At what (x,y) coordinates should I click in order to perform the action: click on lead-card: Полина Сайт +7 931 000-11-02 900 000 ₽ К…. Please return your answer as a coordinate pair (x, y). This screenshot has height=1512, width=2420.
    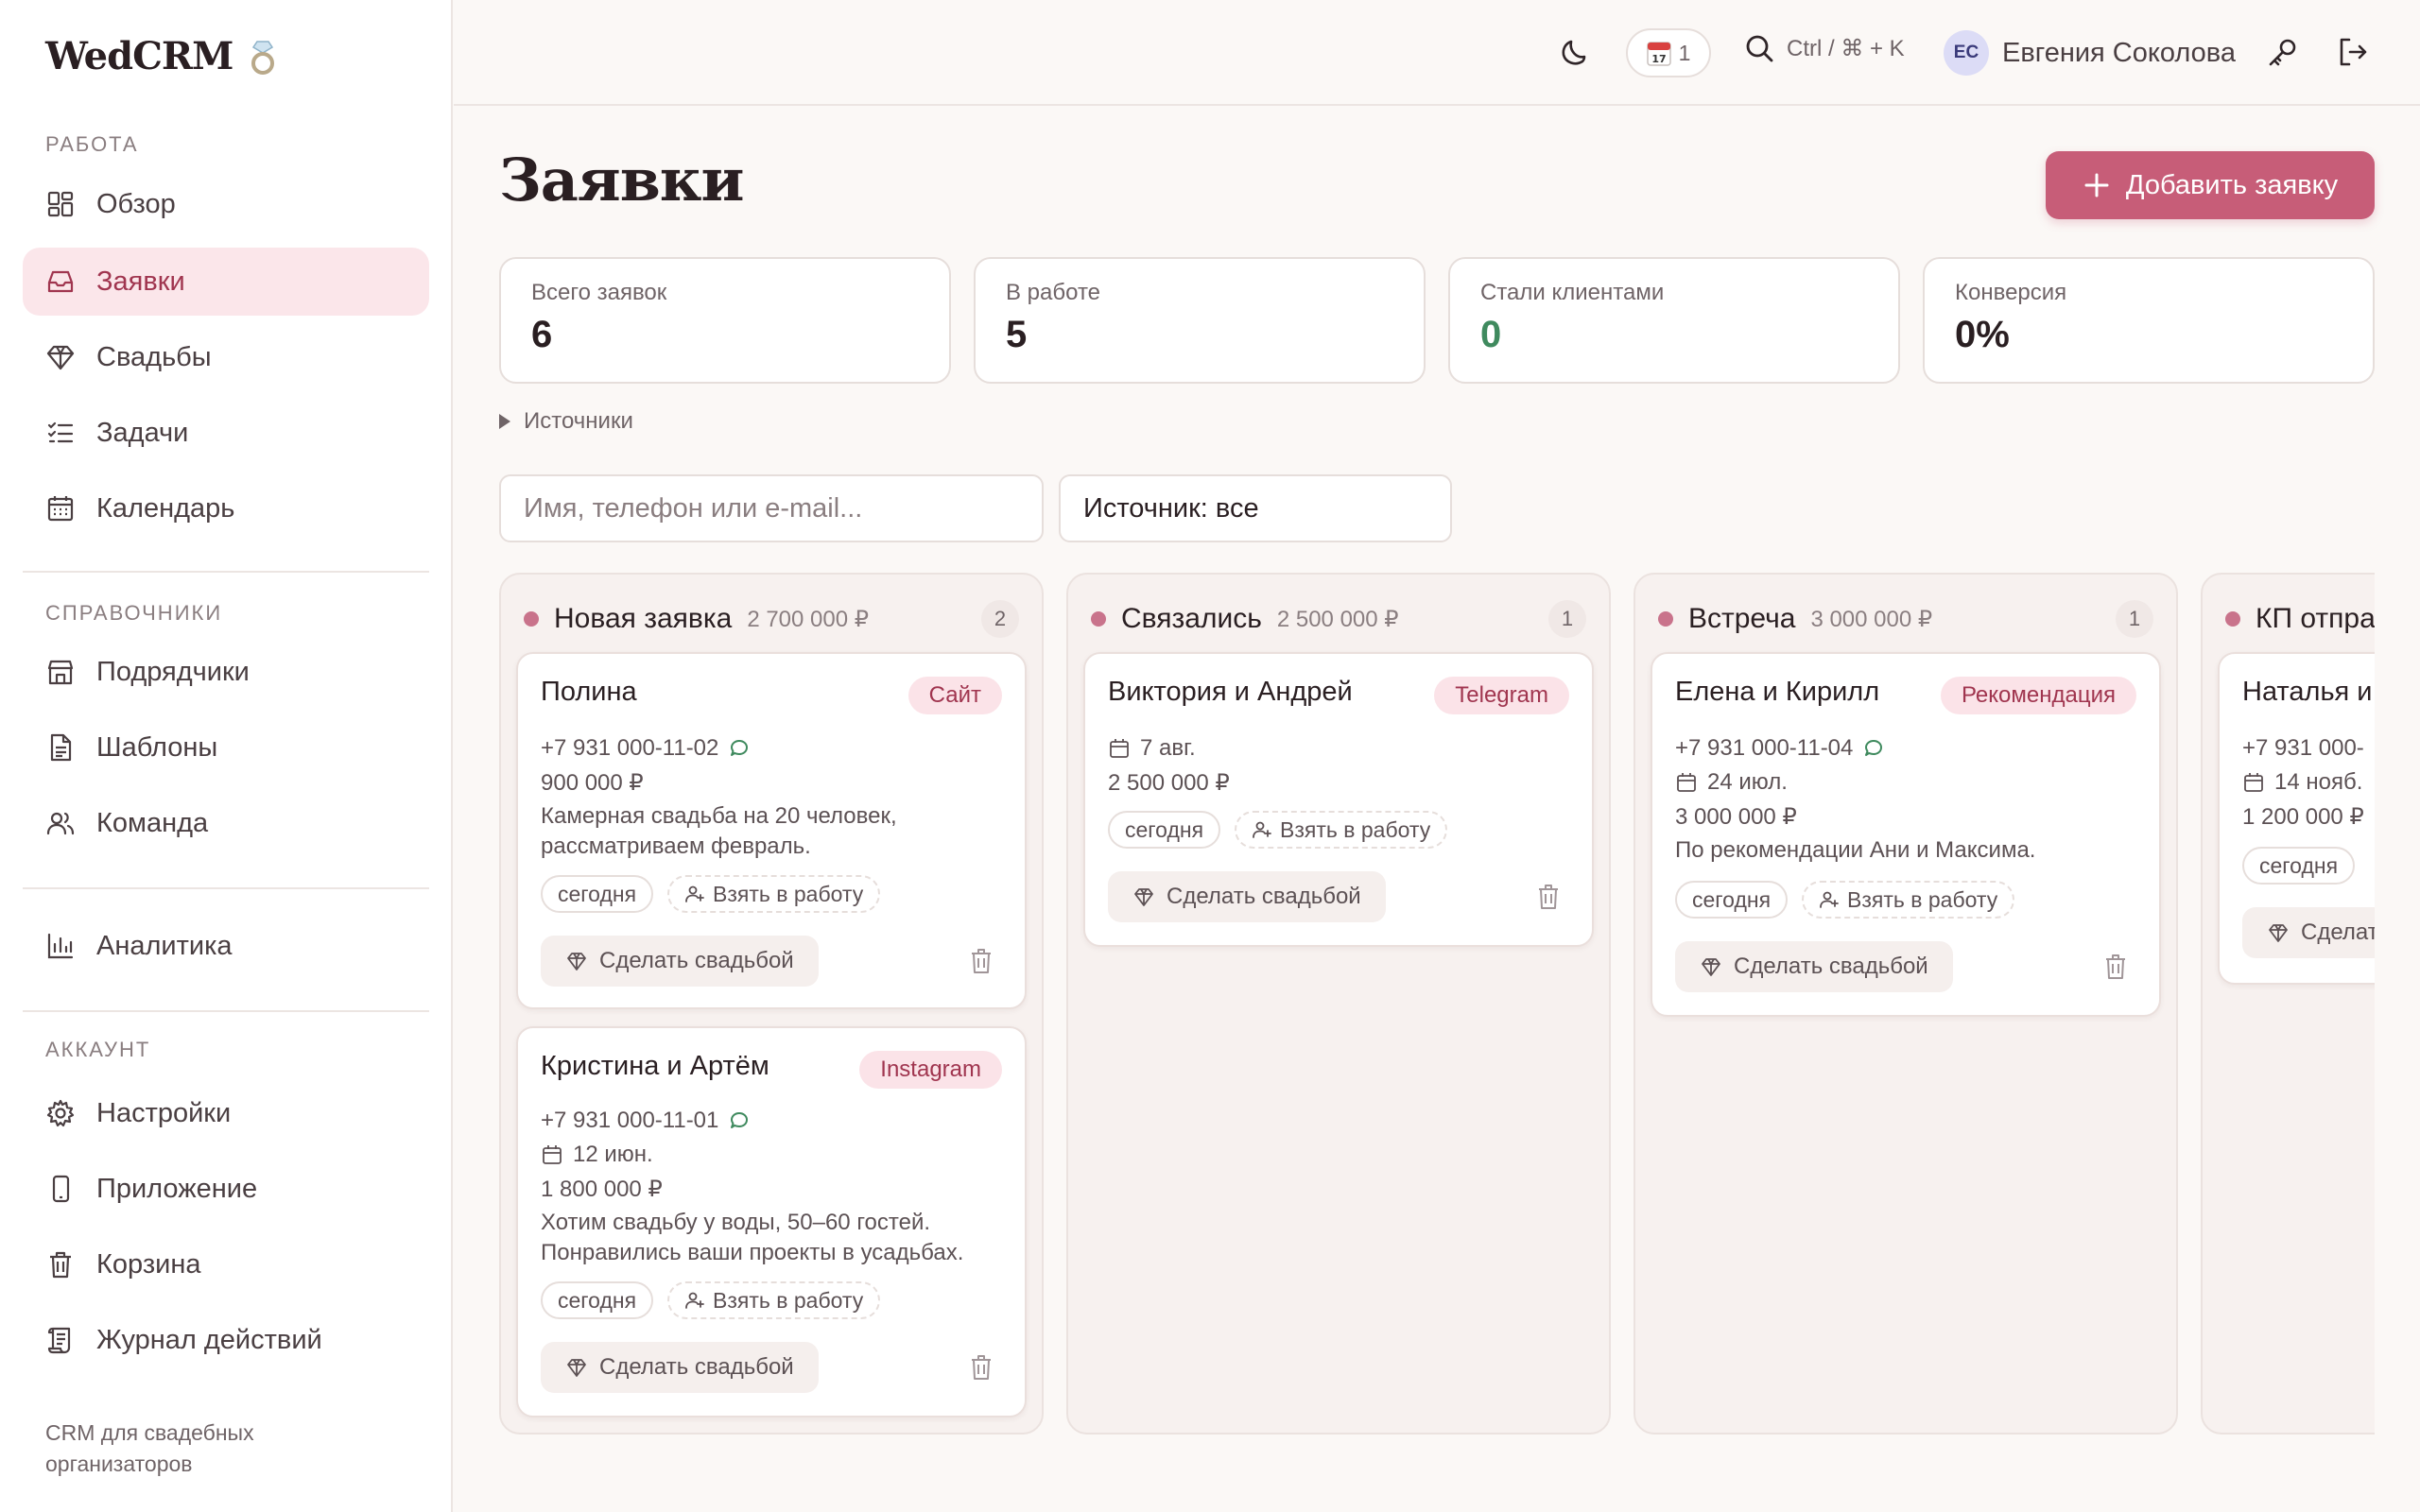
    Looking at the image, I should click on (771, 830).